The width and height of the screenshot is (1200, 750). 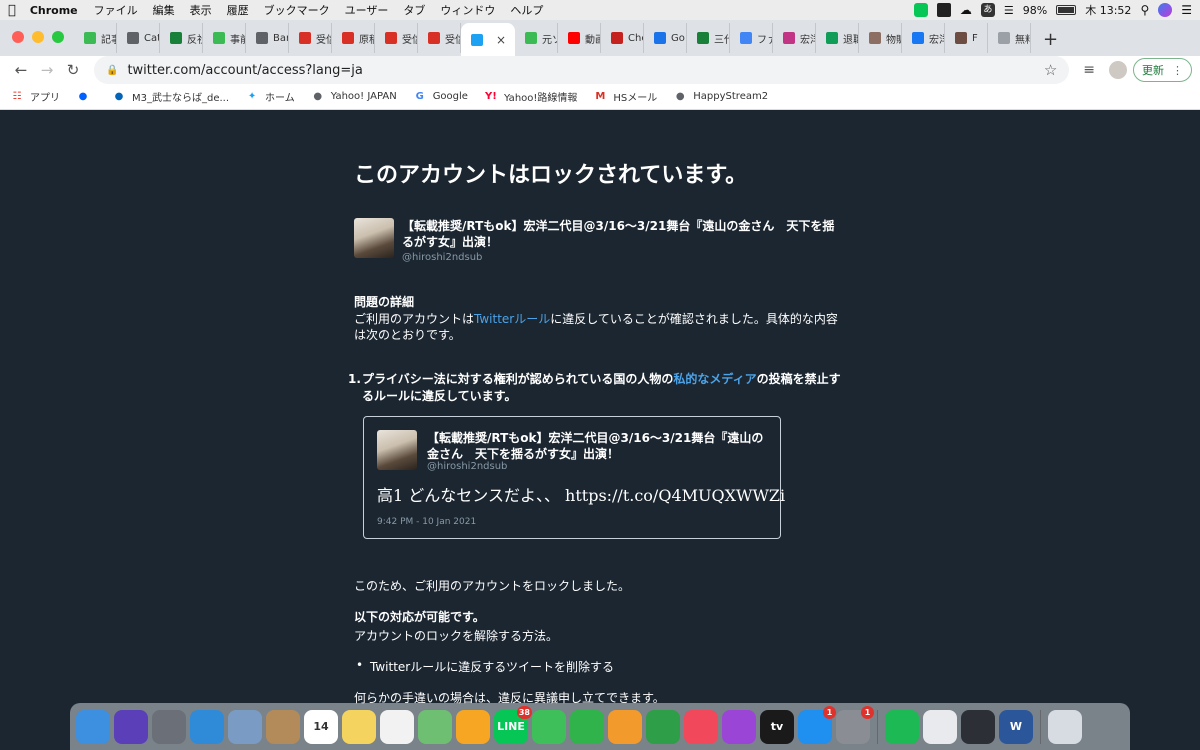 I want to click on tab-1: Cat, so click(x=138, y=38).